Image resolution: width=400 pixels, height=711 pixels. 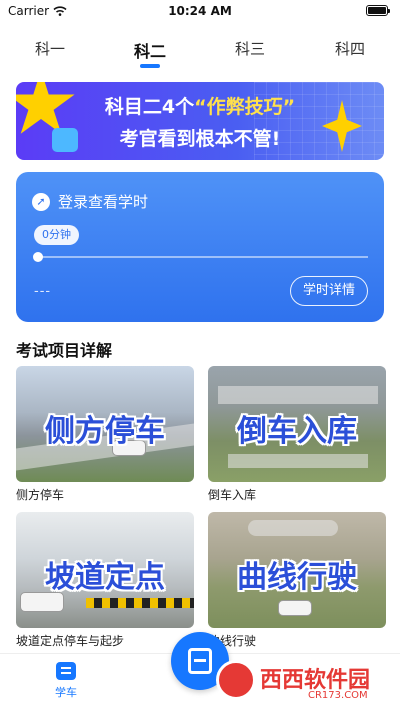 I want to click on status-time: 10:24 AM, so click(x=200, y=11).